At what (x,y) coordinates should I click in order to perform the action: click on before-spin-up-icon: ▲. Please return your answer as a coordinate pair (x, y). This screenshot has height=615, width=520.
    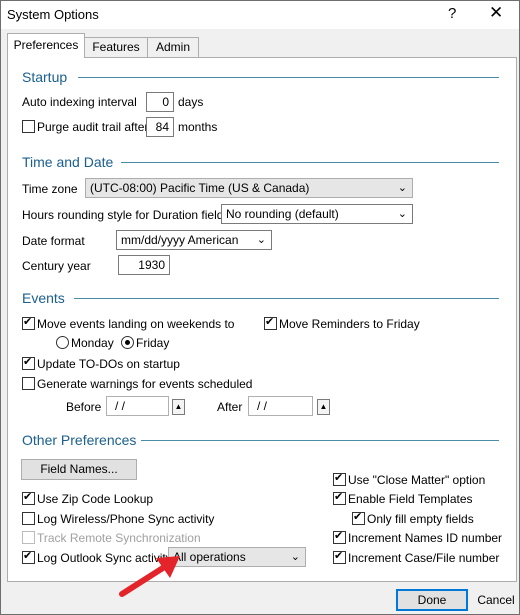
    Looking at the image, I should click on (178, 407).